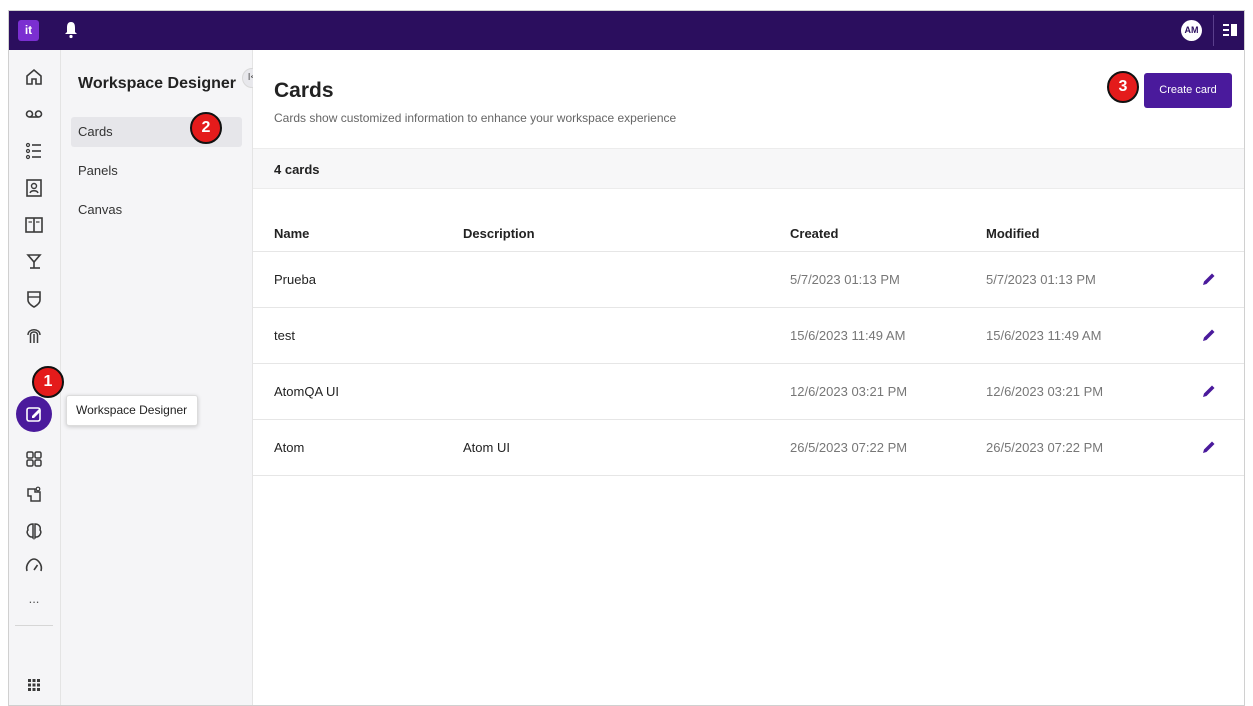 This screenshot has width=1253, height=706. I want to click on row-modified: 15/6/2023 11:49 AM, so click(1044, 335).